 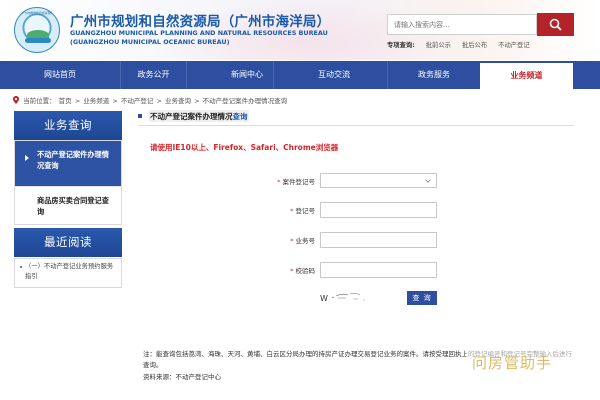 I want to click on nav-item-interaction: 互动交流, so click(x=334, y=75).